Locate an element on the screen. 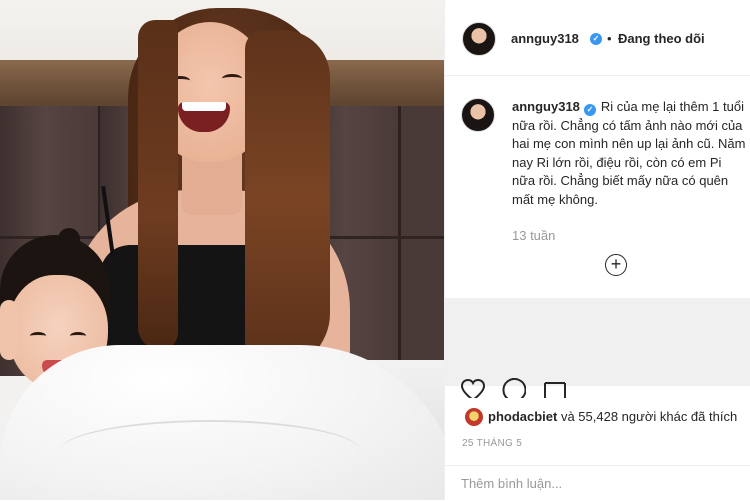 Image resolution: width=750 pixels, height=501 pixels. author-avatar is located at coordinates (479, 39).